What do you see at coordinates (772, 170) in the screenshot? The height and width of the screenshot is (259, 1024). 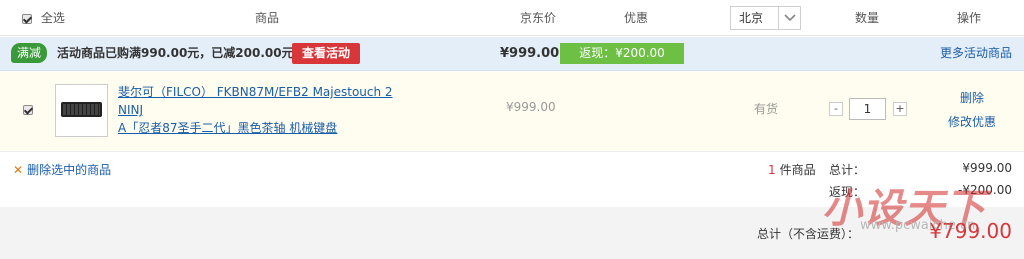 I see `item-count-number: 1` at bounding box center [772, 170].